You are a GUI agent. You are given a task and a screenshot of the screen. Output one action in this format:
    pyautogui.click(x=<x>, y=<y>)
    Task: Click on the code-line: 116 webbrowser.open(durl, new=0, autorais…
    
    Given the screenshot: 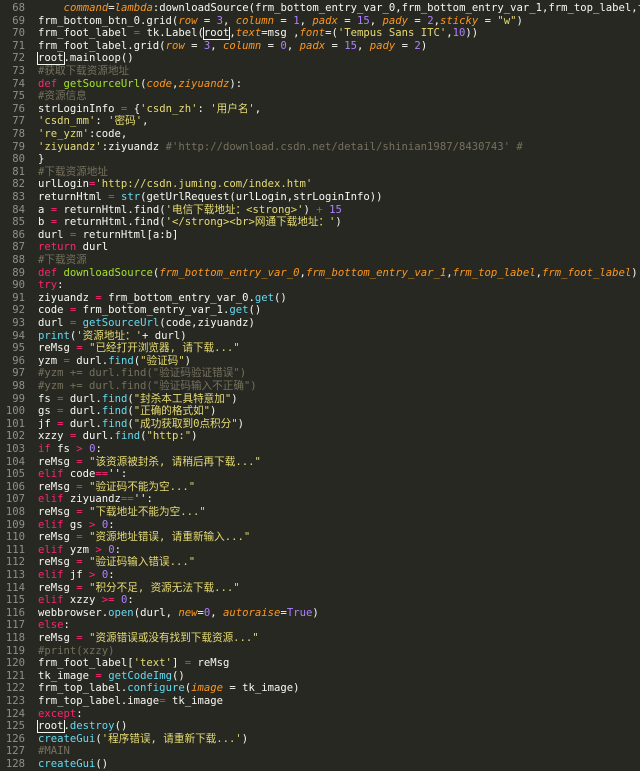 What is the action you would take?
    pyautogui.click(x=320, y=613)
    